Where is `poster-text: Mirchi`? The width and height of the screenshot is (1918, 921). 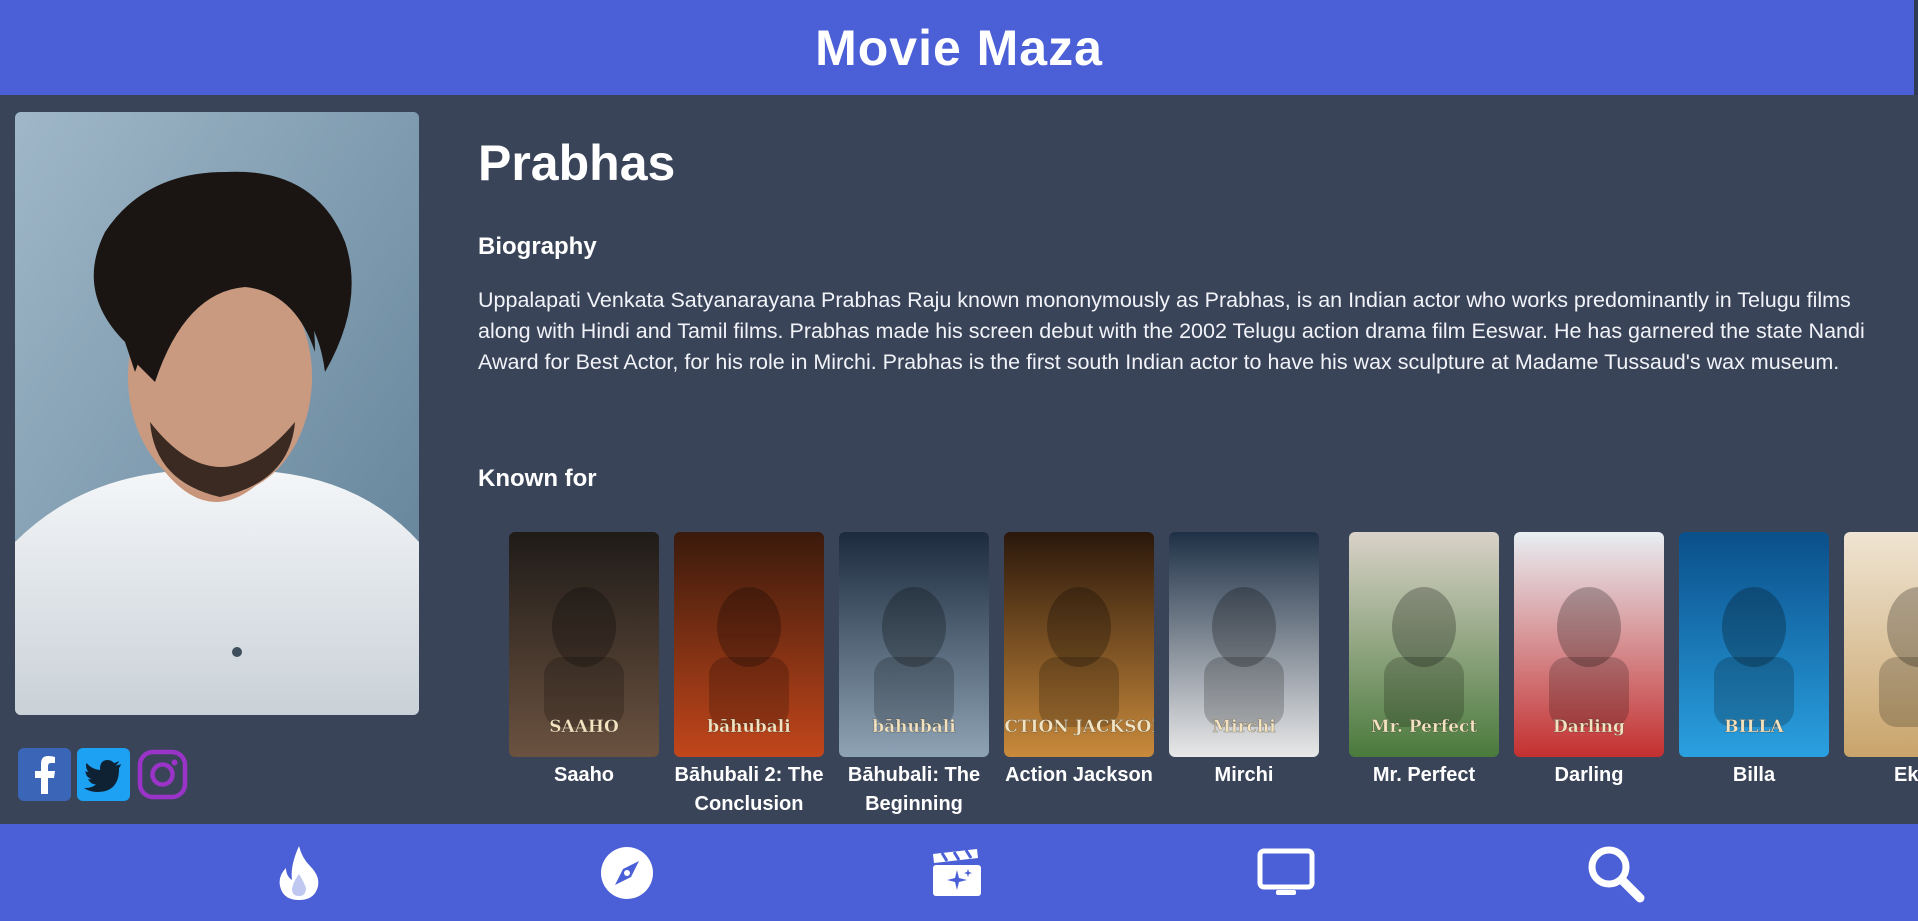 poster-text: Mirchi is located at coordinates (1244, 727).